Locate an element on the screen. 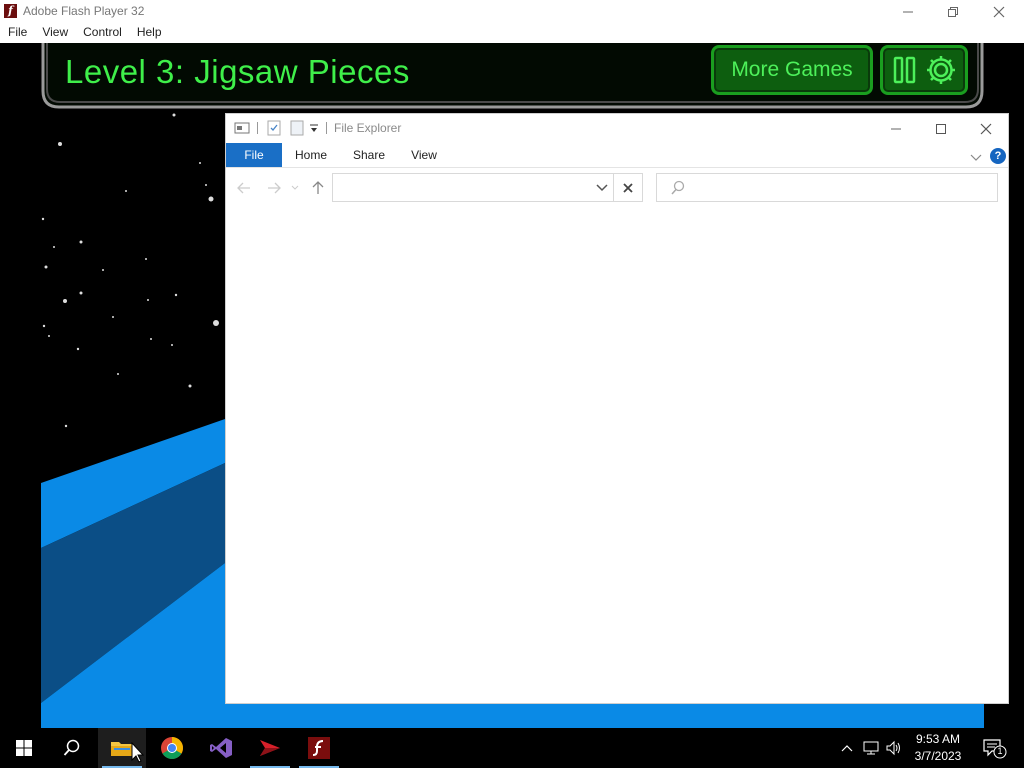 The height and width of the screenshot is (768, 1024). network-icon is located at coordinates (871, 748).